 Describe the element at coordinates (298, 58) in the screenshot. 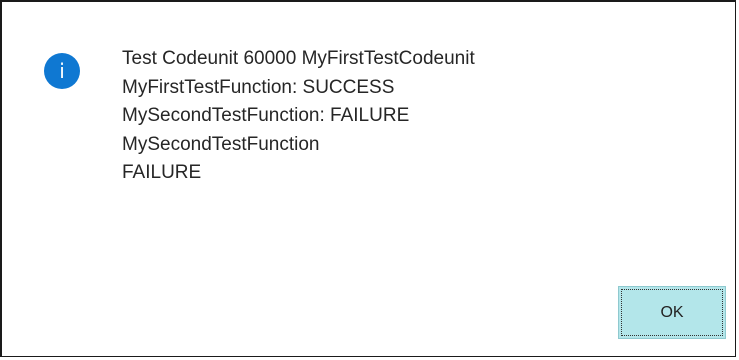

I see `message-line: Test Codeunit 60000 MyFirstTestCodeunit` at that location.